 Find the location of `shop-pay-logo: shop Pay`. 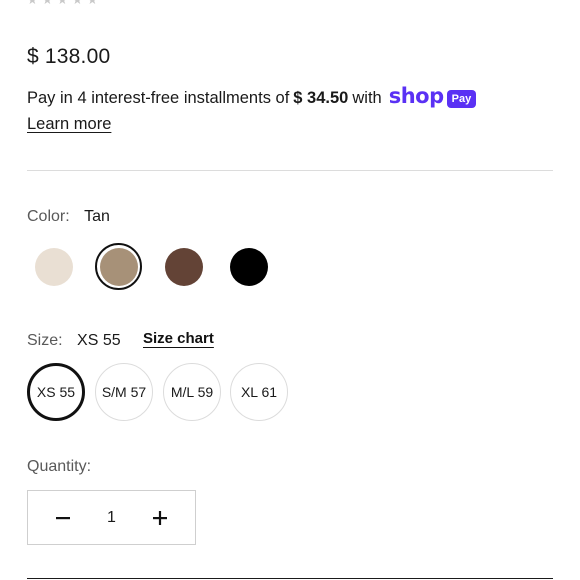

shop-pay-logo: shop Pay is located at coordinates (433, 97).